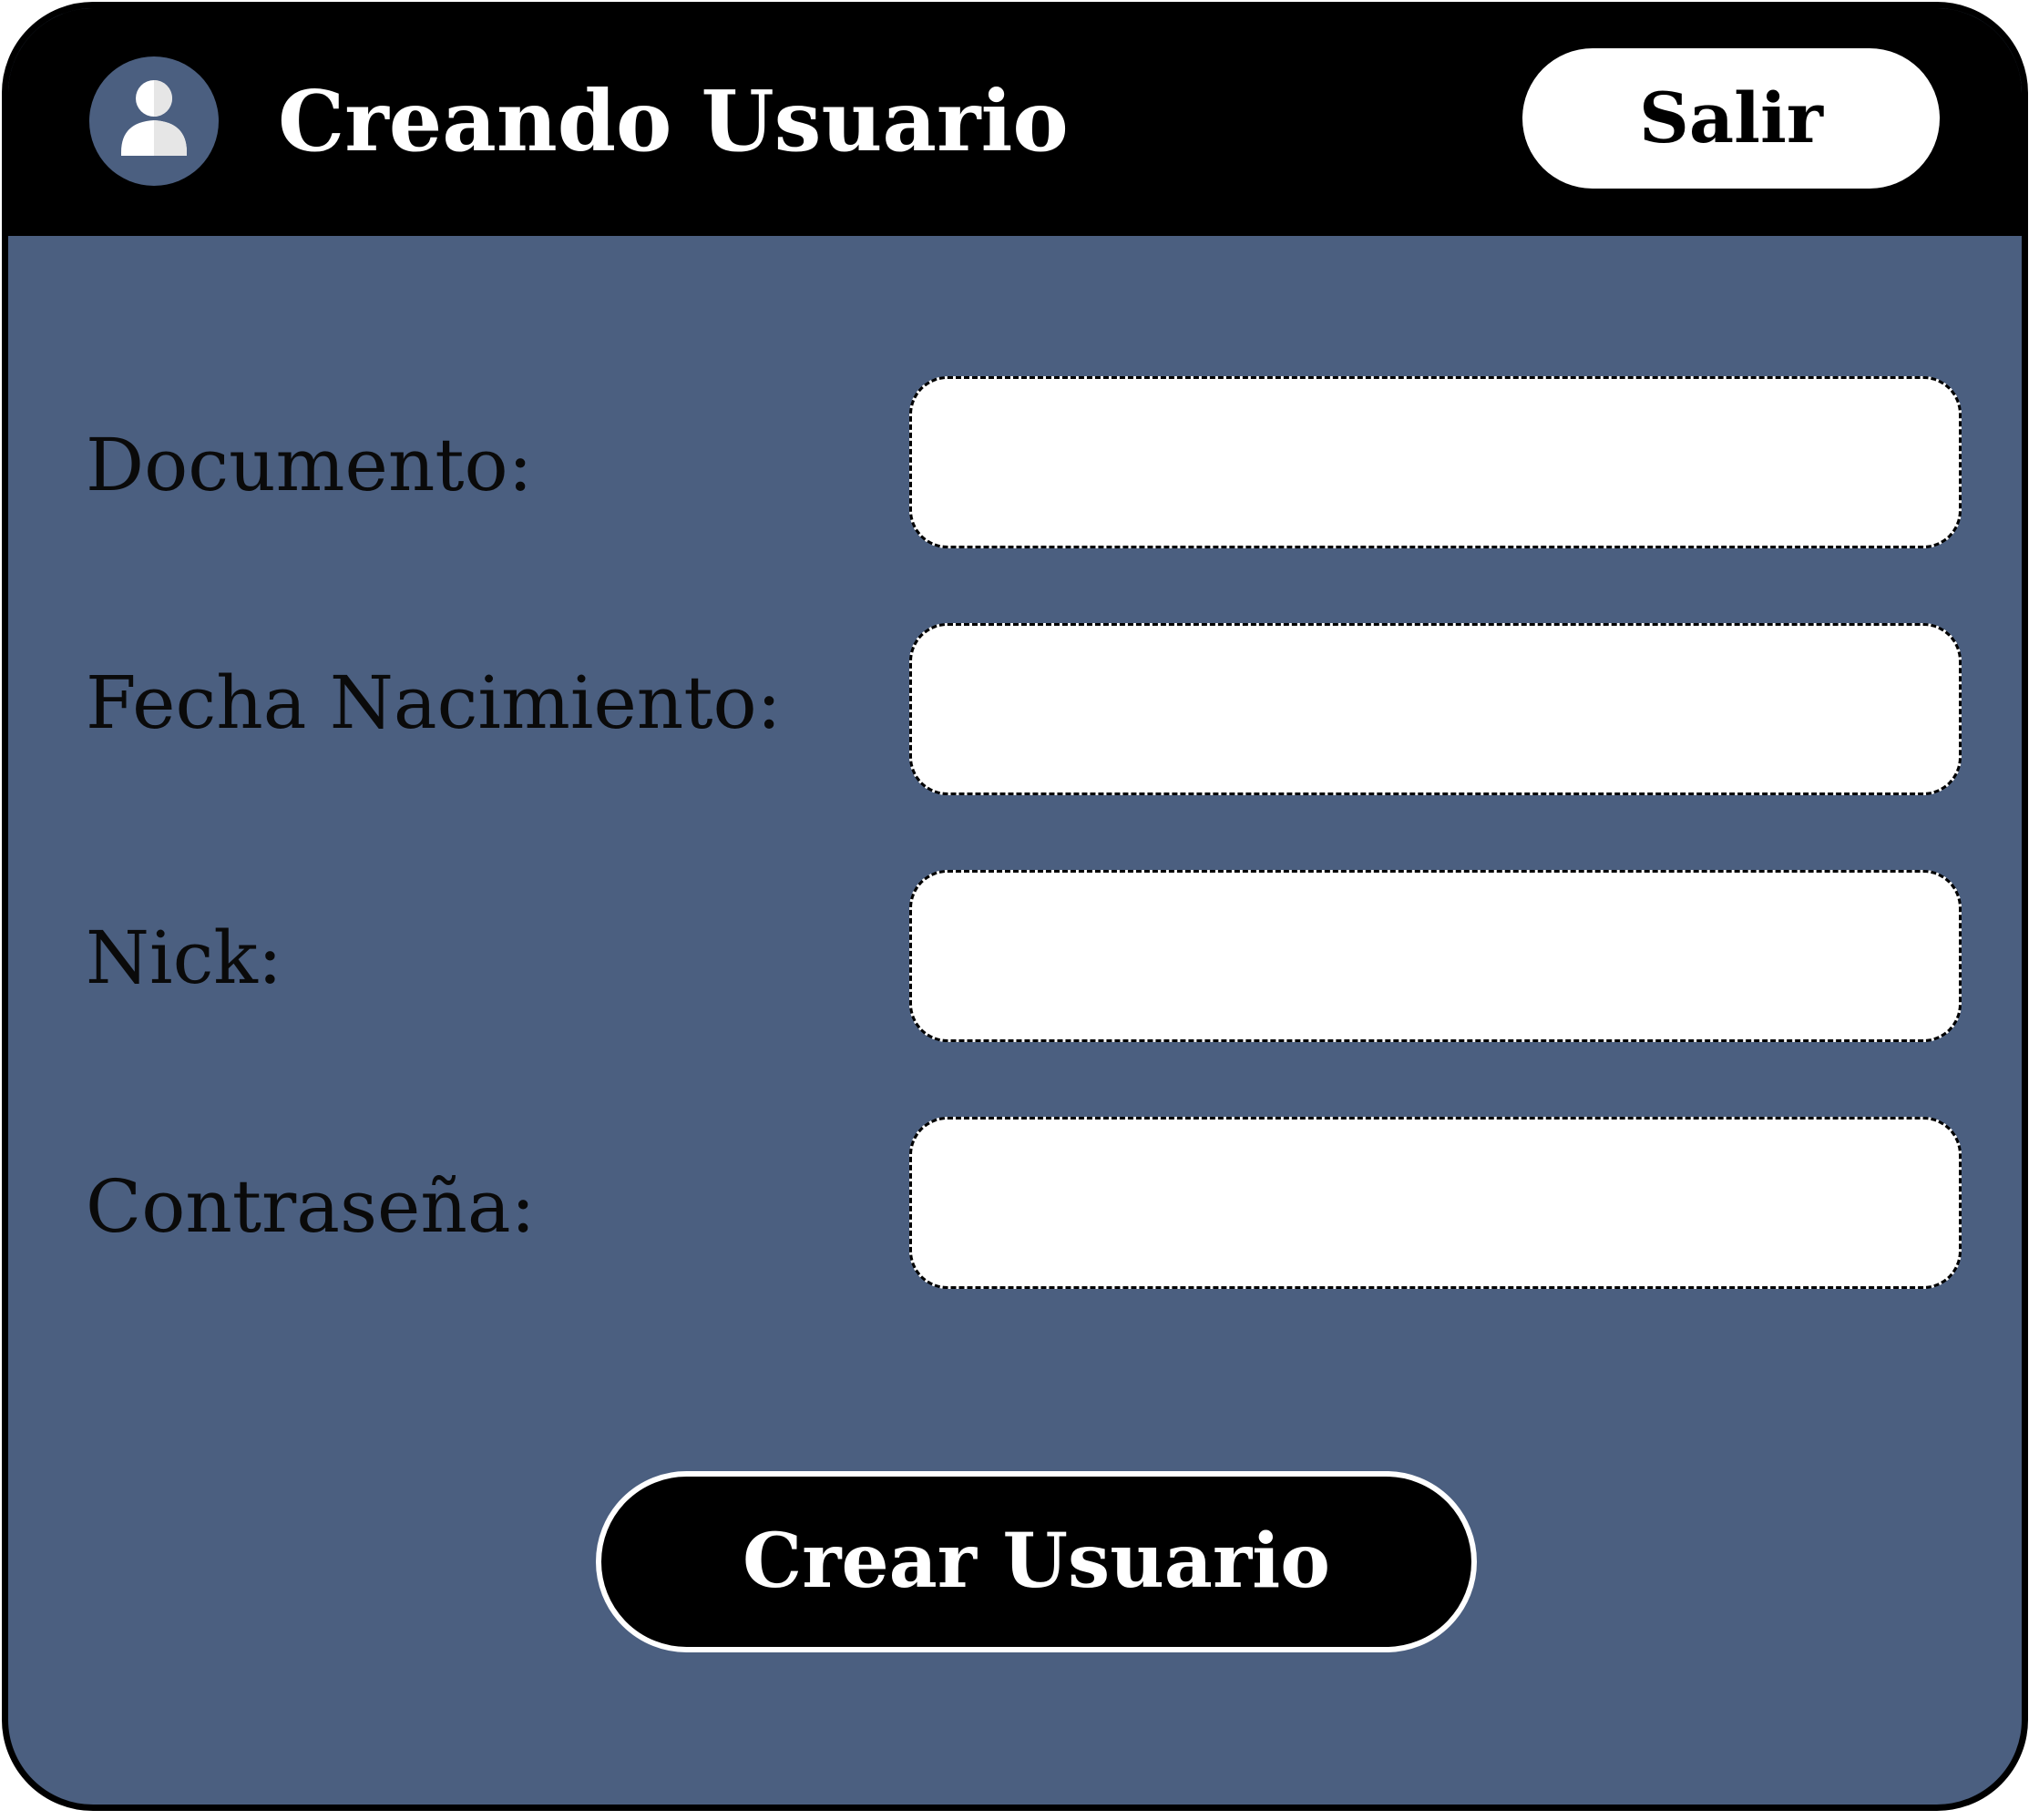  What do you see at coordinates (154, 121) in the screenshot?
I see `user-icon` at bounding box center [154, 121].